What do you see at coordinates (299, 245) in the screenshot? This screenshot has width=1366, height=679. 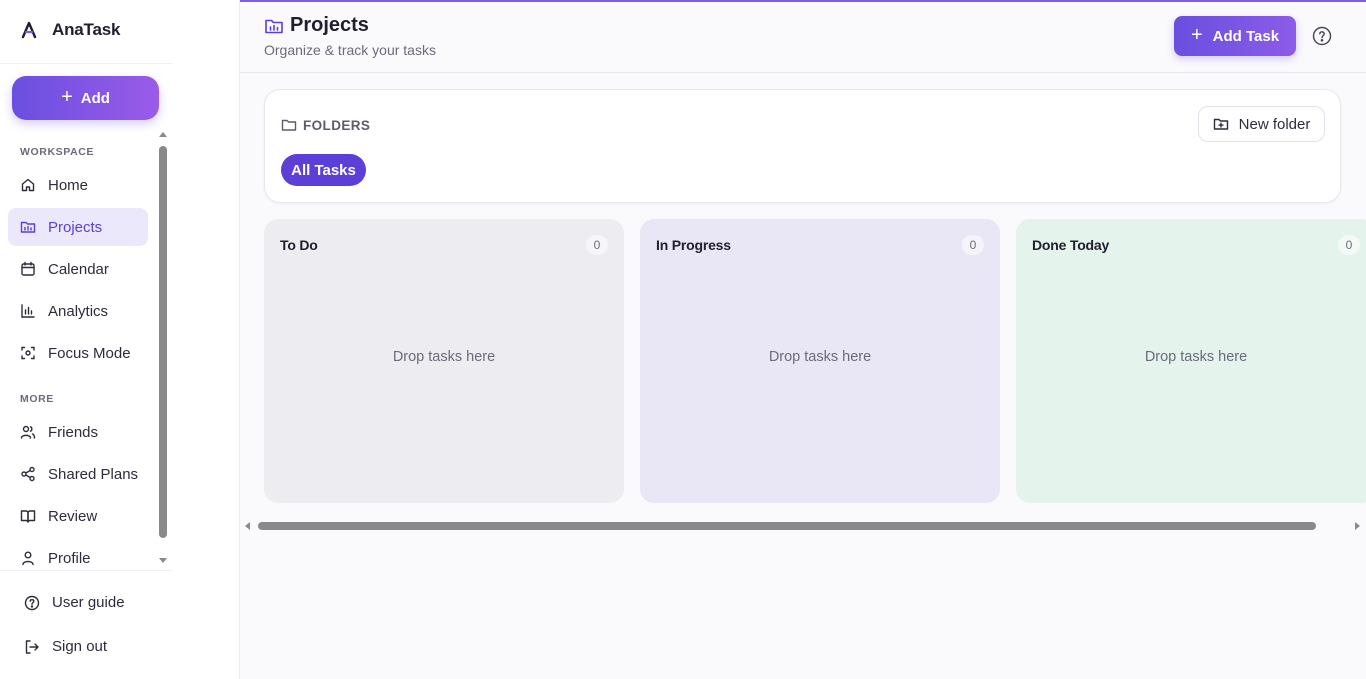 I see `column-title: To Do` at bounding box center [299, 245].